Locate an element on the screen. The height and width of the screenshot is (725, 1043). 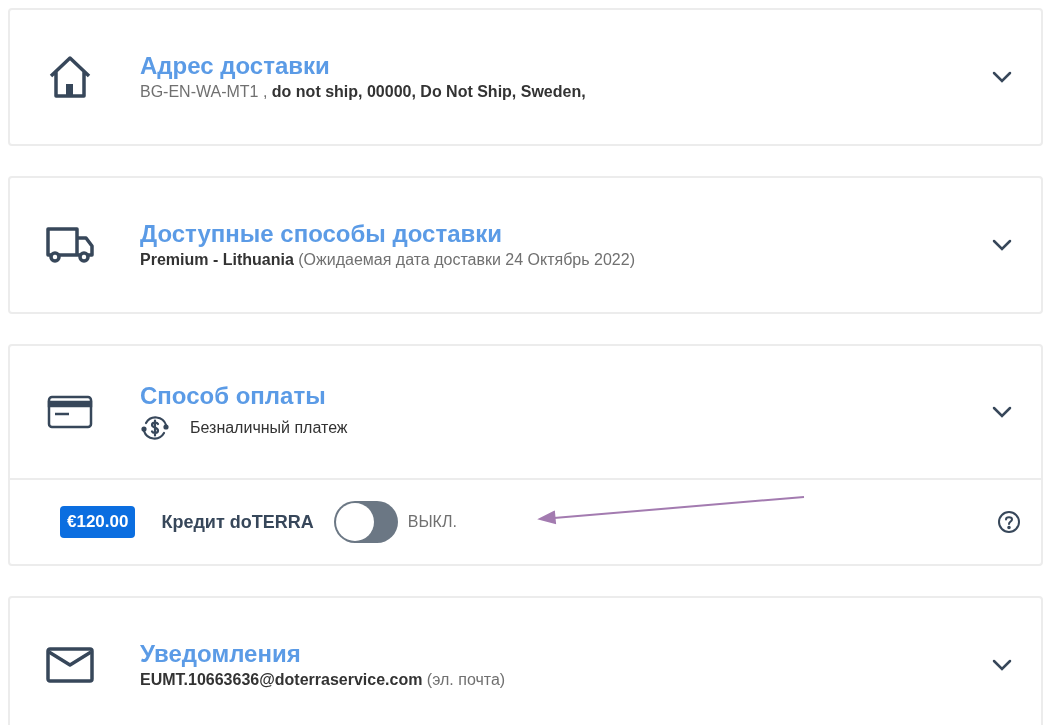
help-icon is located at coordinates (1009, 522).